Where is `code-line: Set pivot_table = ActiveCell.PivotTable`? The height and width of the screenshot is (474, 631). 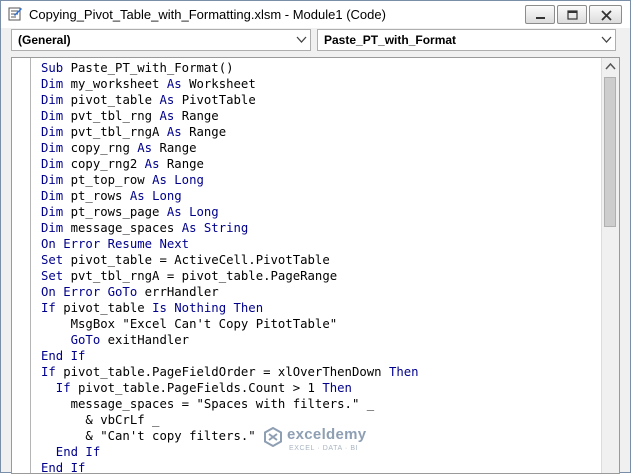 code-line: Set pivot_table = ActiveCell.PivotTable is located at coordinates (321, 260).